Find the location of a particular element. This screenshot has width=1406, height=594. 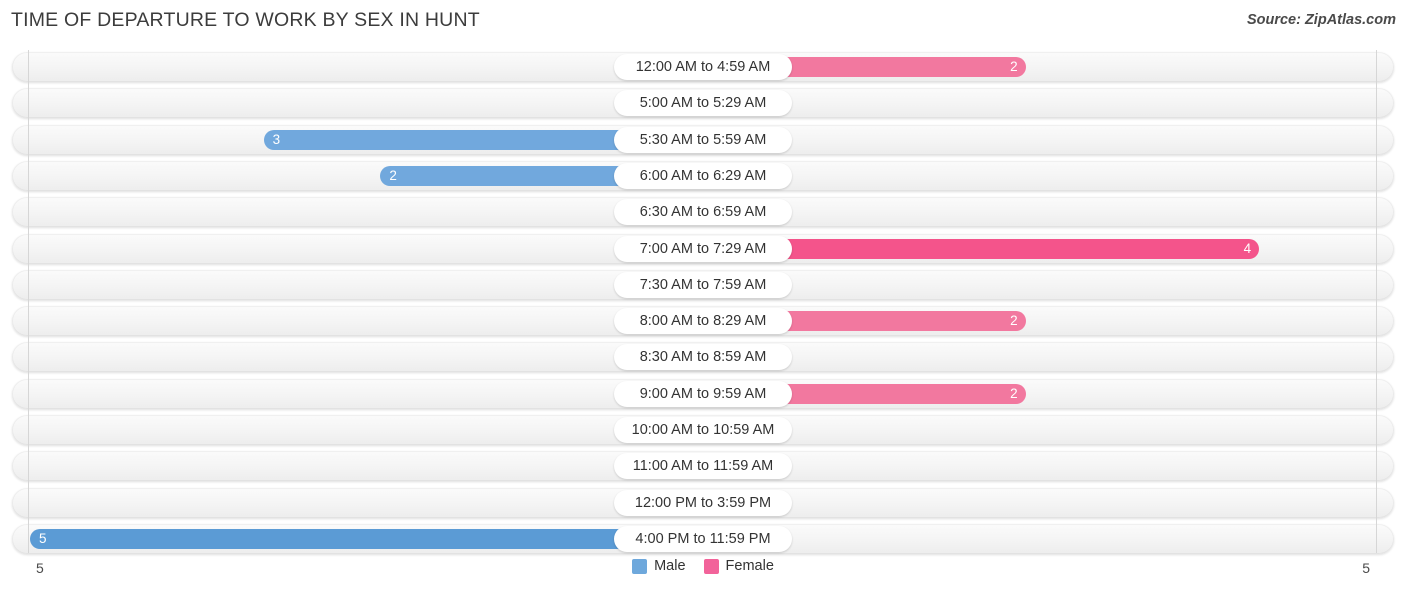

axis-gridline-left is located at coordinates (28, 301).